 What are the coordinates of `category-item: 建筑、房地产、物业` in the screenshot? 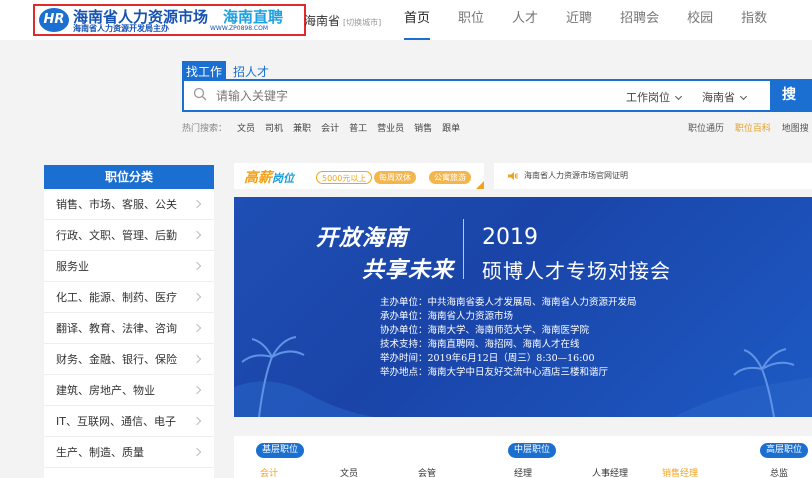 It's located at (129, 390).